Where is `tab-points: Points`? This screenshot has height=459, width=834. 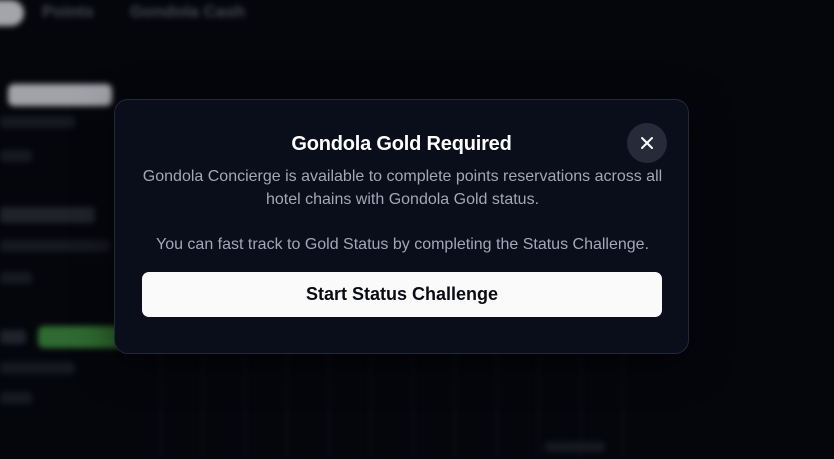
tab-points: Points is located at coordinates (68, 13).